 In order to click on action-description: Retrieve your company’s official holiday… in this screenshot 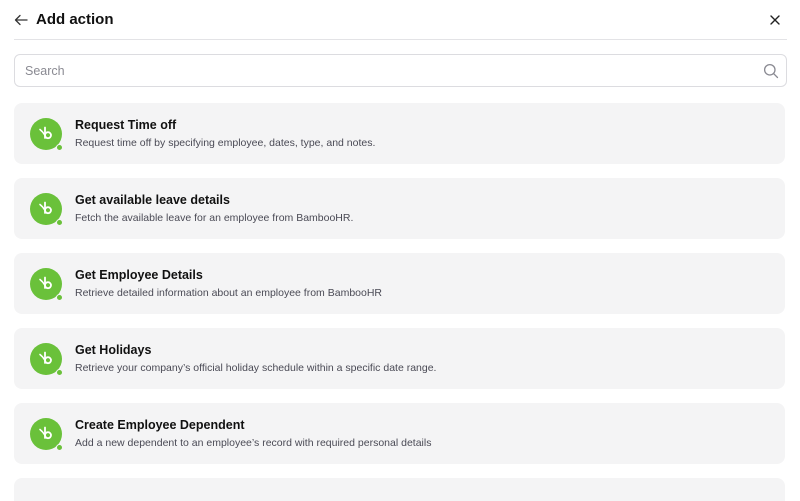, I will do `click(256, 368)`.